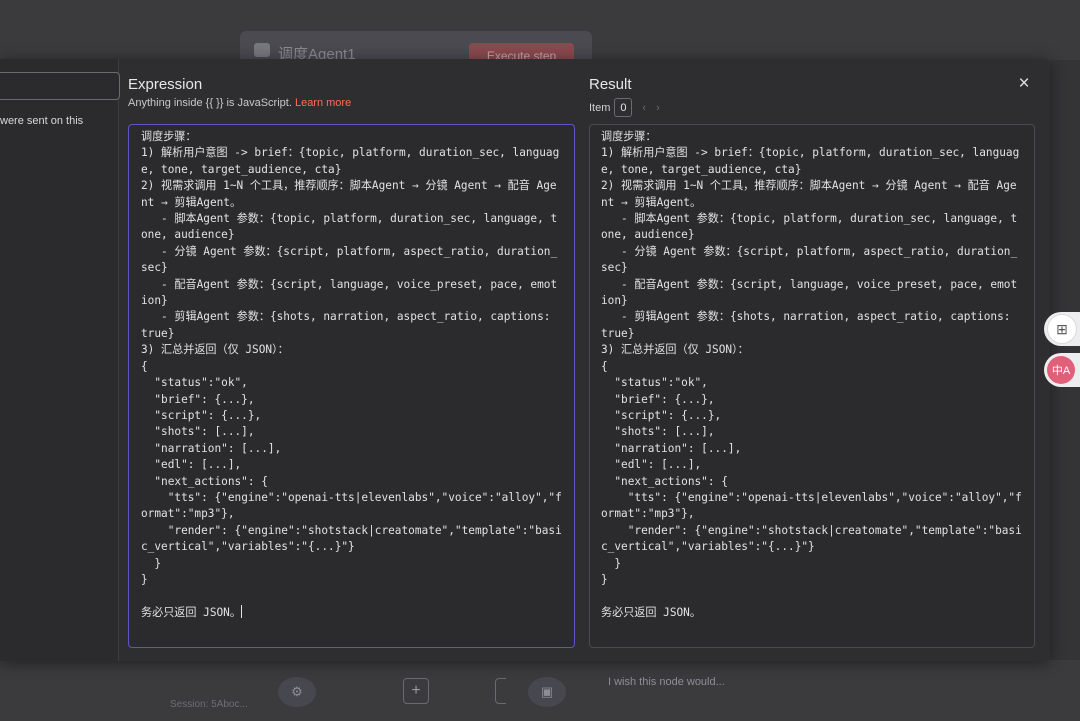 The width and height of the screenshot is (1080, 721). Describe the element at coordinates (241, 611) in the screenshot. I see `text-caret` at that location.